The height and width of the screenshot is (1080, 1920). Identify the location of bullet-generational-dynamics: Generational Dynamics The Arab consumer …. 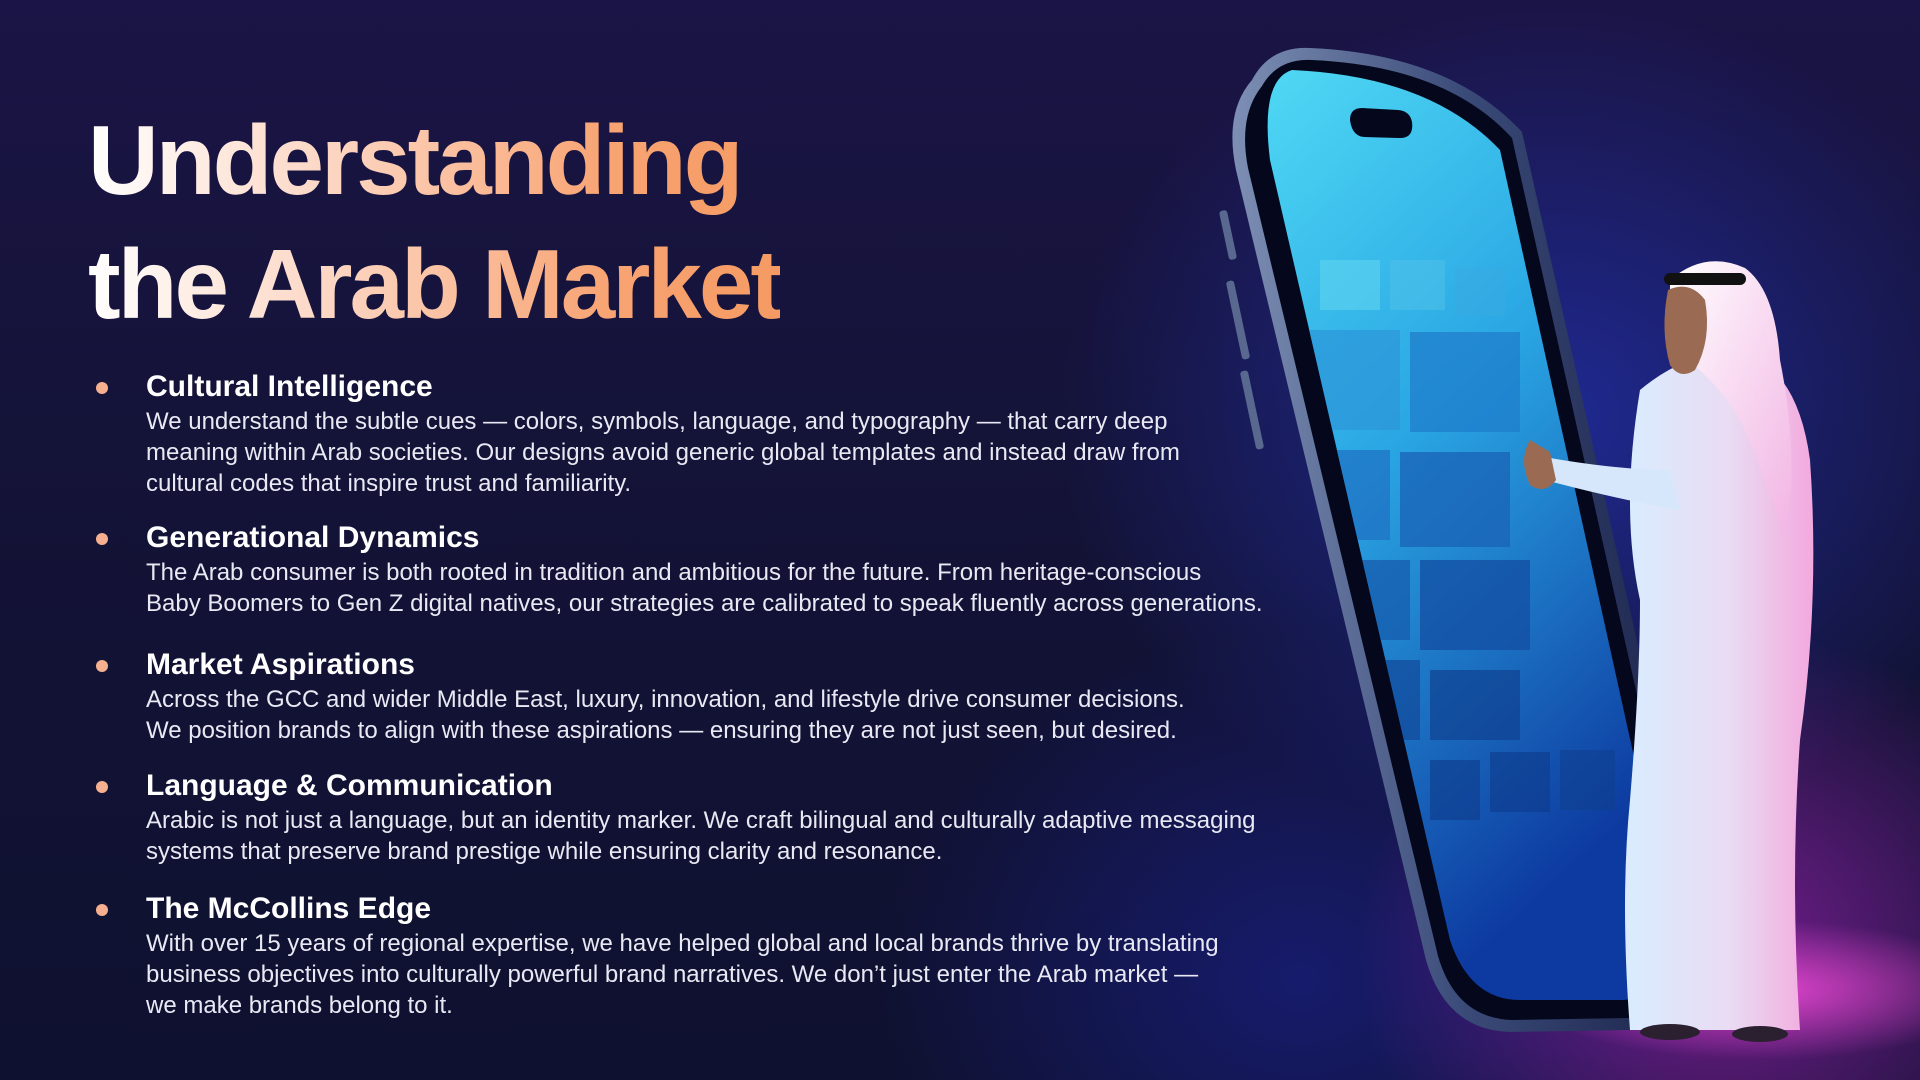
(679, 569).